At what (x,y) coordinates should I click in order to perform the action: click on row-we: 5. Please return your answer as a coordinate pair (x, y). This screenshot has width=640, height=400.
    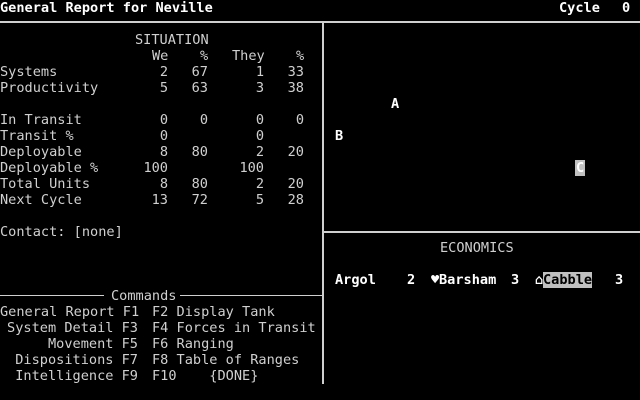
    Looking at the image, I should click on (163, 88).